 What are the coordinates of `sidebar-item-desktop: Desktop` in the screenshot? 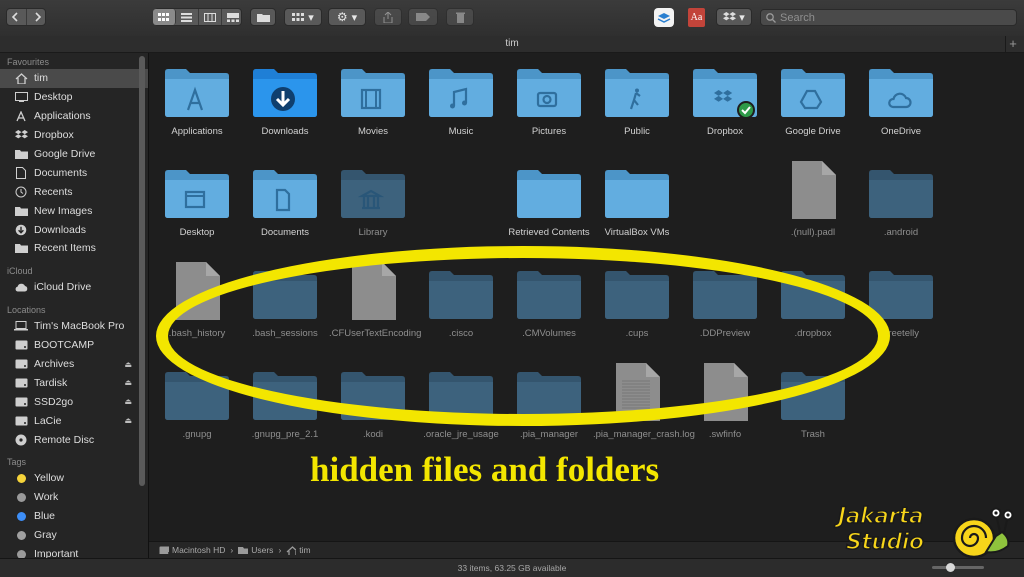 It's located at (74, 97).